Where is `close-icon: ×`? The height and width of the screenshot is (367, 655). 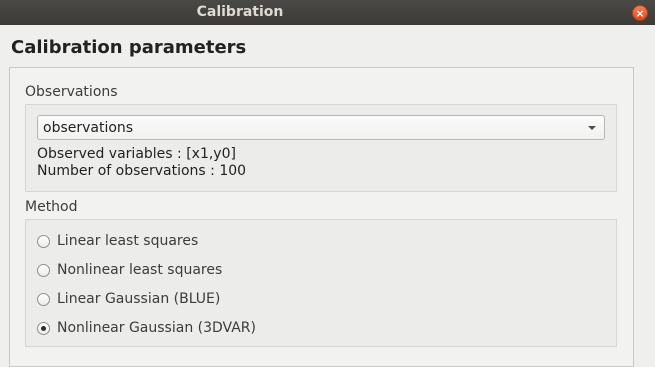
close-icon: × is located at coordinates (640, 13).